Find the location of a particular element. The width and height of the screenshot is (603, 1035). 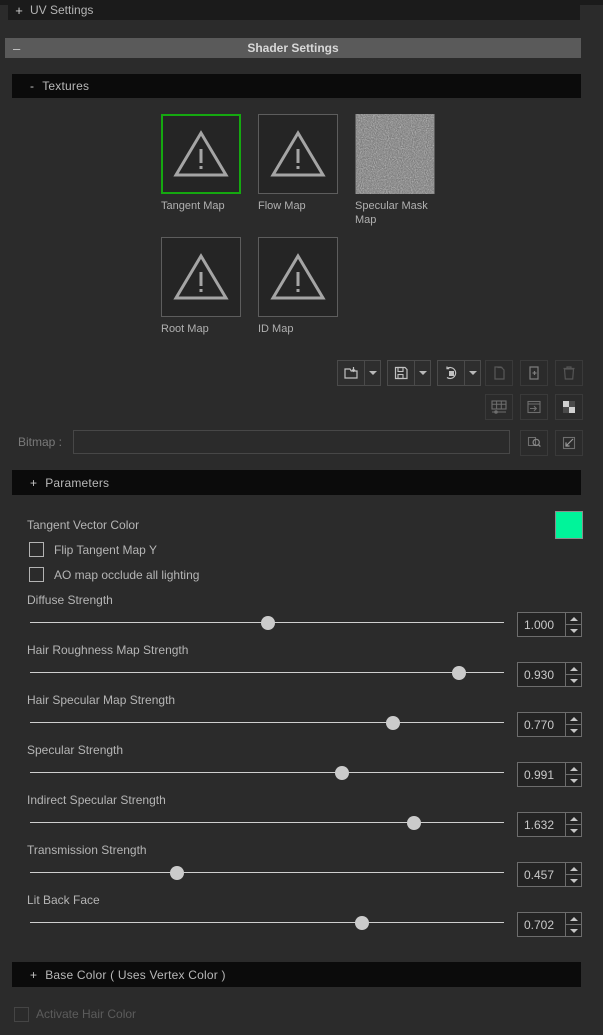

texture-slot-tangent-map: Tangent Map is located at coordinates (201, 163).